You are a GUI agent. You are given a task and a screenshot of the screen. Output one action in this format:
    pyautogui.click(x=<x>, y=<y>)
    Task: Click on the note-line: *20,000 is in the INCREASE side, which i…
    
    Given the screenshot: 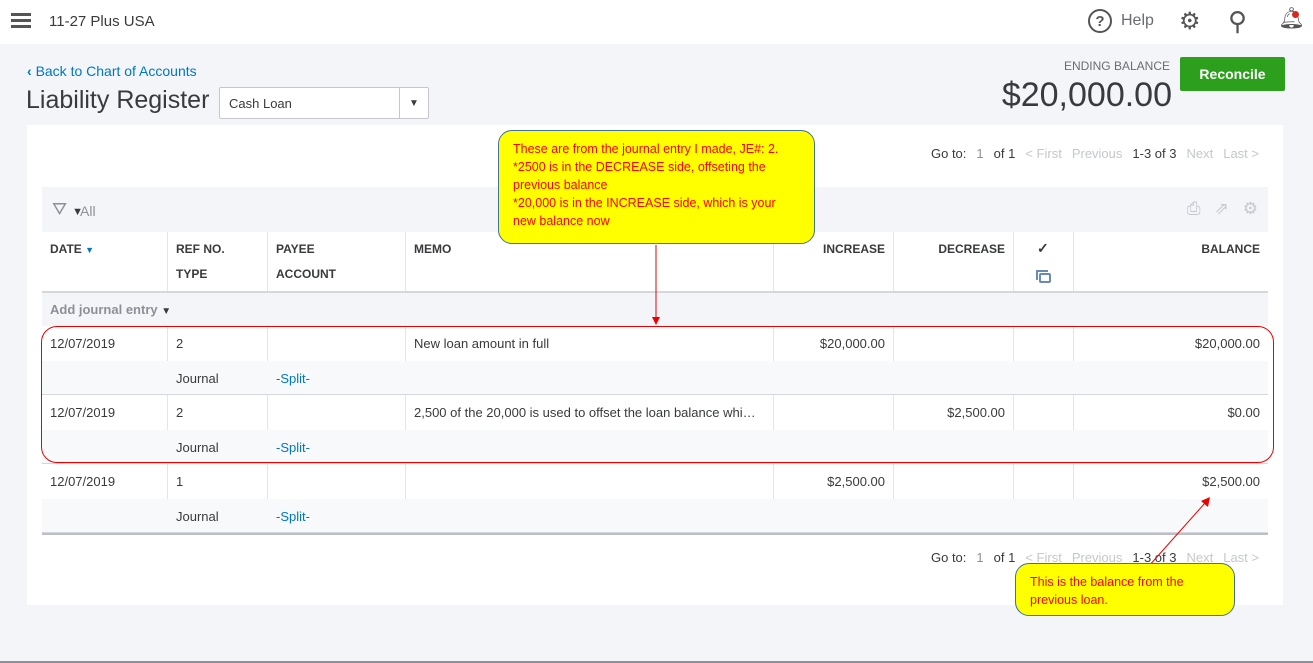 What is the action you would take?
    pyautogui.click(x=644, y=212)
    